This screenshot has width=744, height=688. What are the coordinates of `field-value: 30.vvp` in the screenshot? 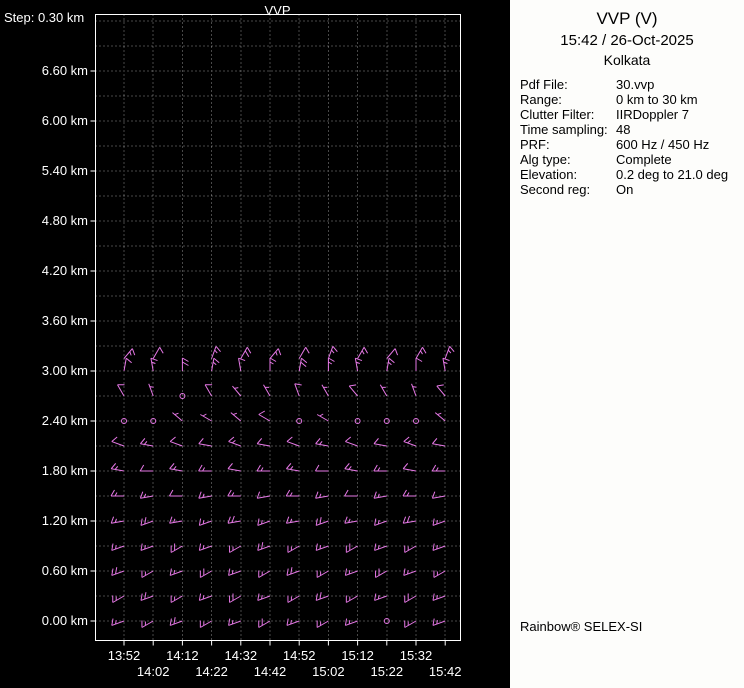 It's located at (635, 84).